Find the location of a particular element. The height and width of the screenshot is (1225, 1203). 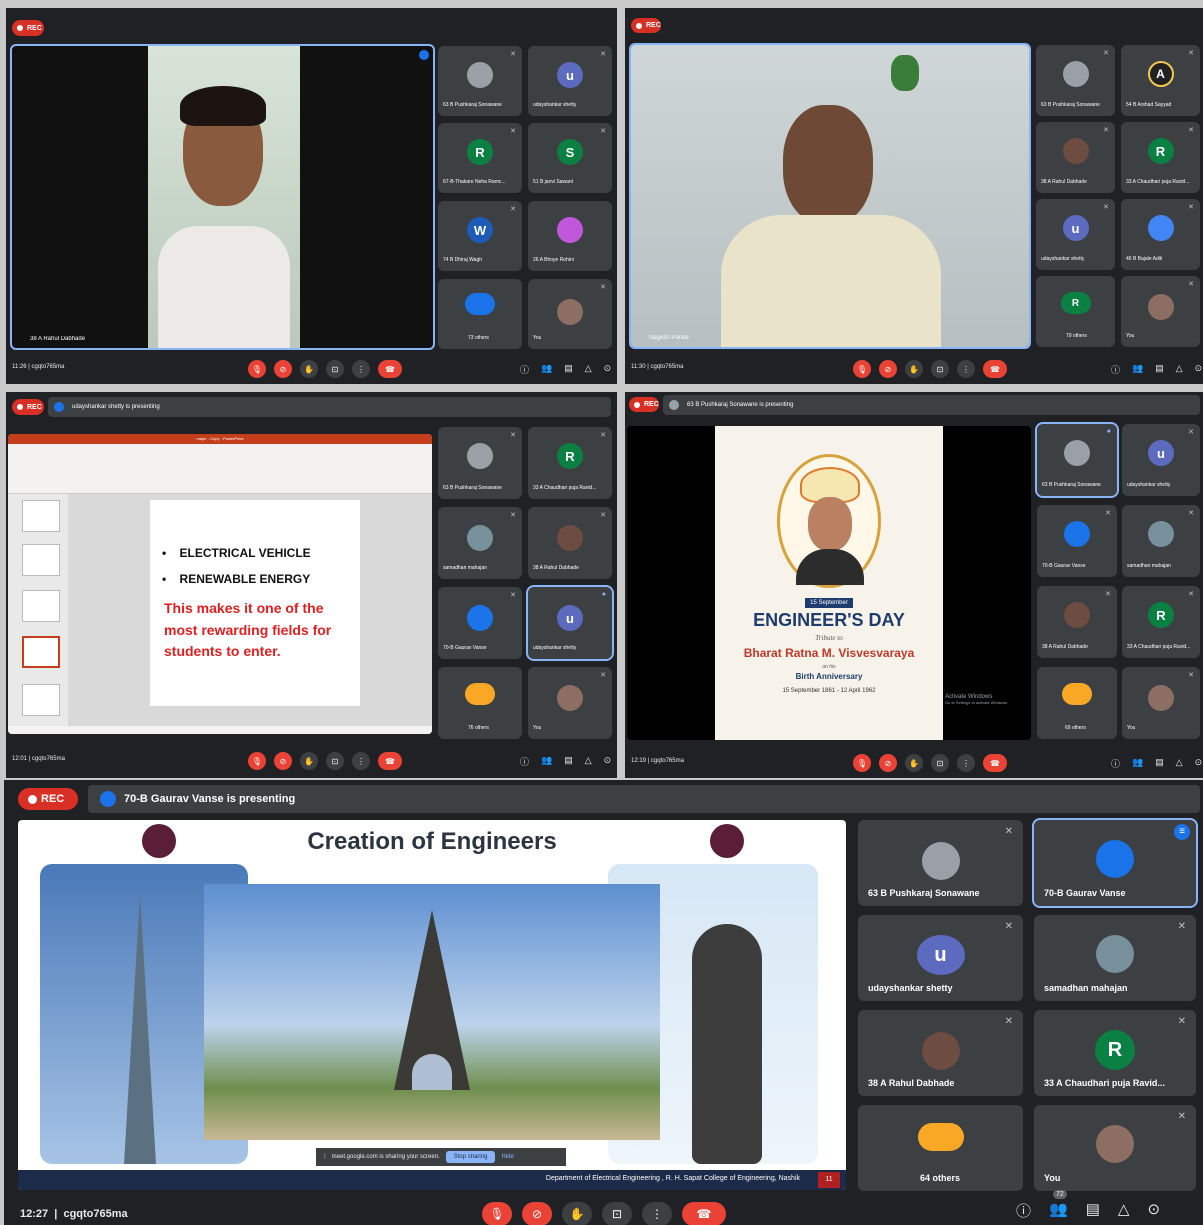

stop-sharing-button: Stop sharing is located at coordinates (470, 1157).